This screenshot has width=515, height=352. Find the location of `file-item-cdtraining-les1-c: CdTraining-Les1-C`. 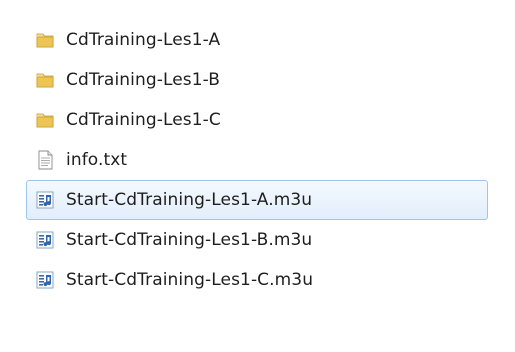

file-item-cdtraining-les1-c: CdTraining-Les1-C is located at coordinates (266, 120).